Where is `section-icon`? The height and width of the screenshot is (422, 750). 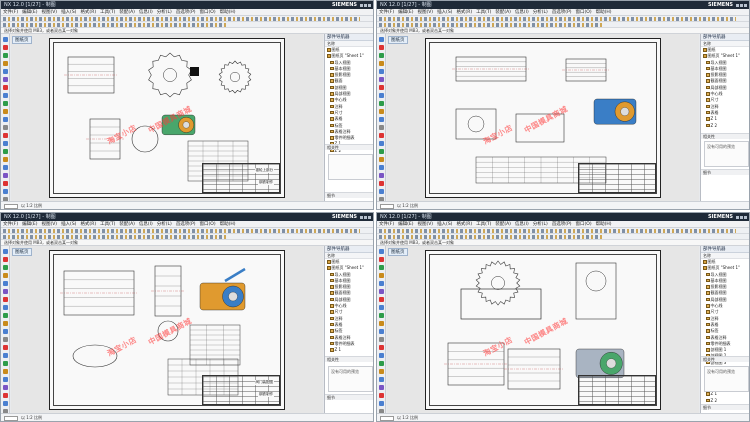
section-icon is located at coordinates (5, 299).